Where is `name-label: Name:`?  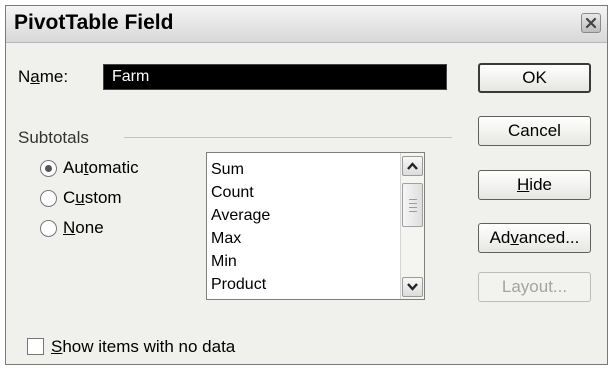 name-label: Name: is located at coordinates (43, 76).